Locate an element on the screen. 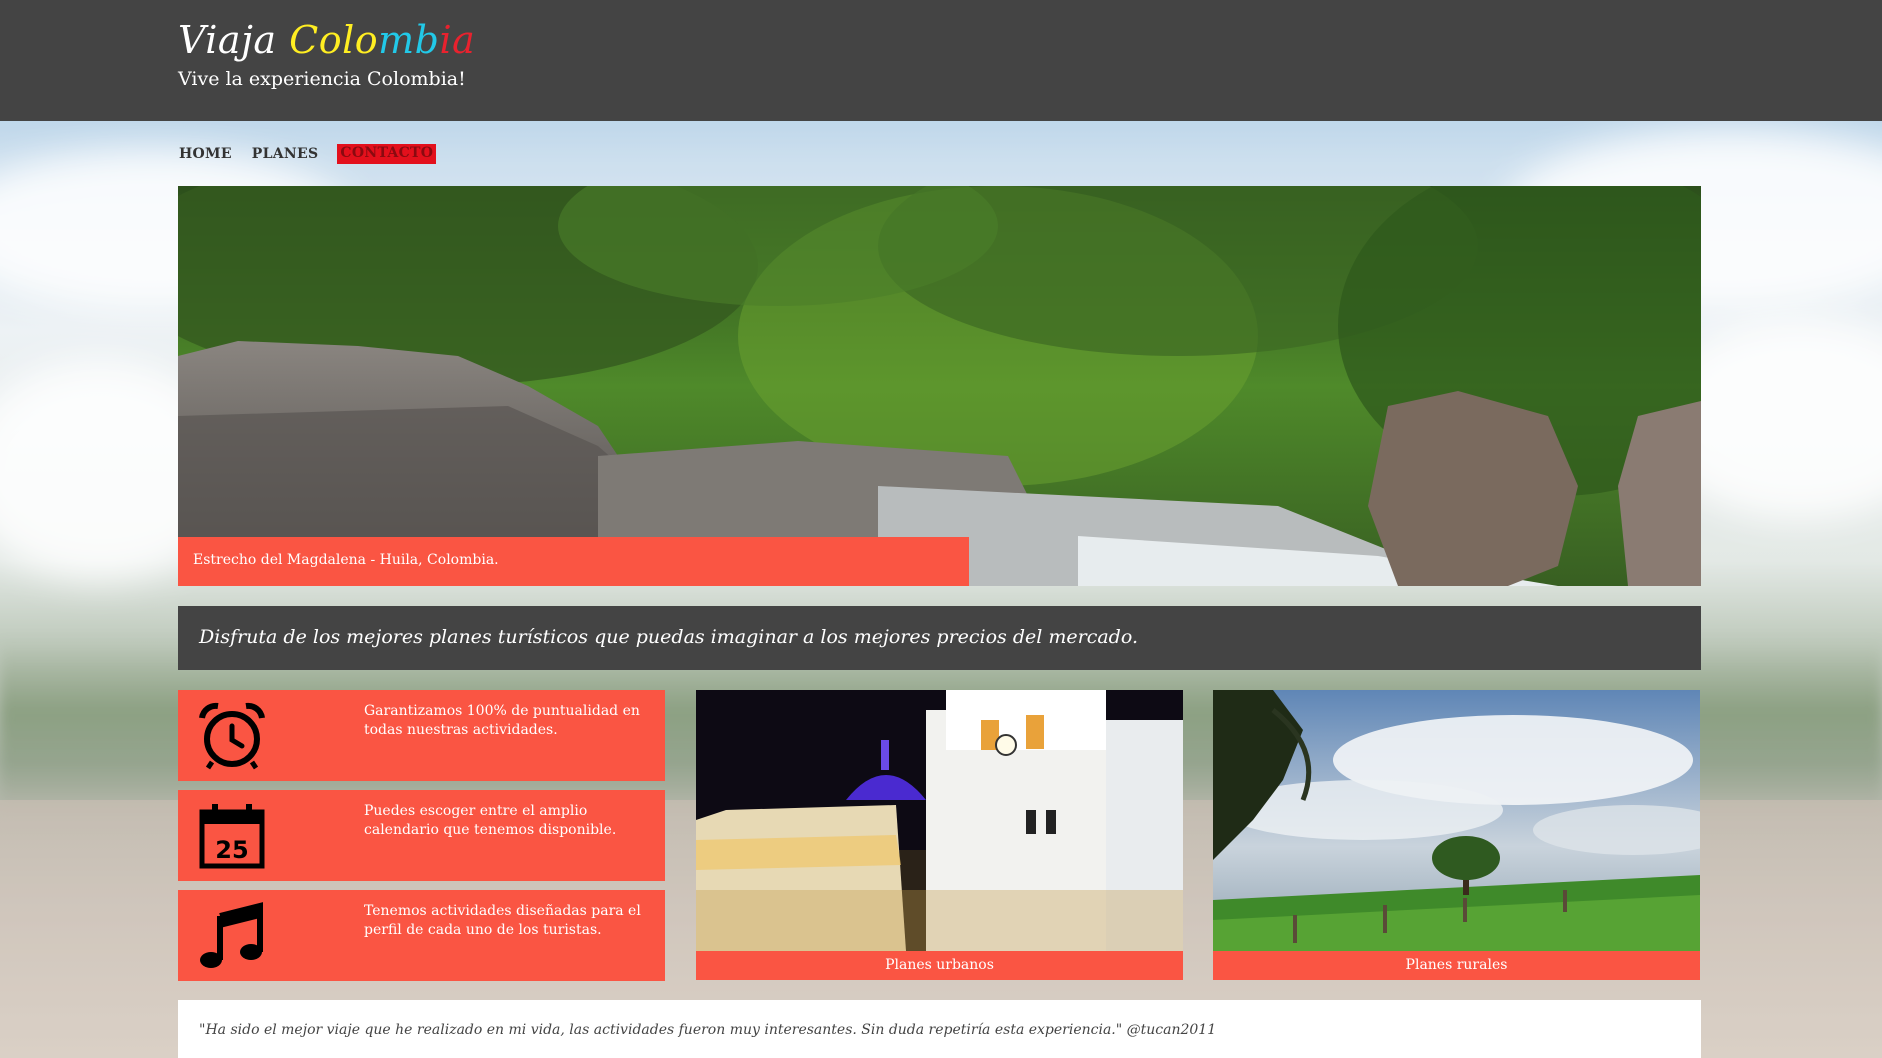 The width and height of the screenshot is (1882, 1058). alarm-clock-icon is located at coordinates (232, 736).